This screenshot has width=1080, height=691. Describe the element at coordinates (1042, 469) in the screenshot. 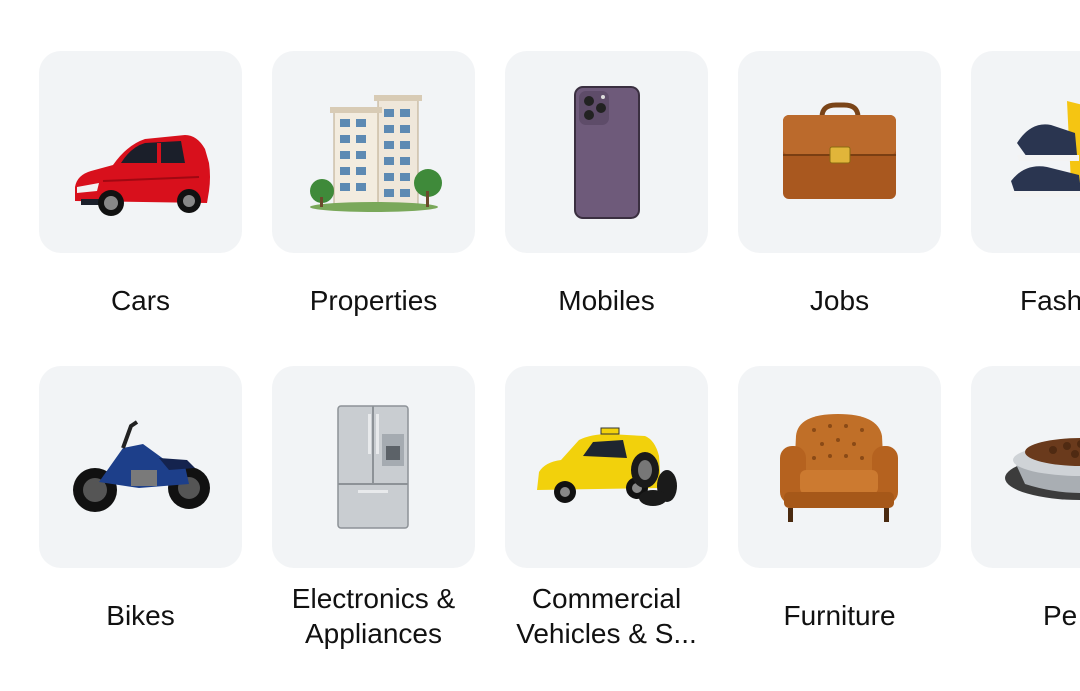

I see `pet-bowl-icon` at that location.